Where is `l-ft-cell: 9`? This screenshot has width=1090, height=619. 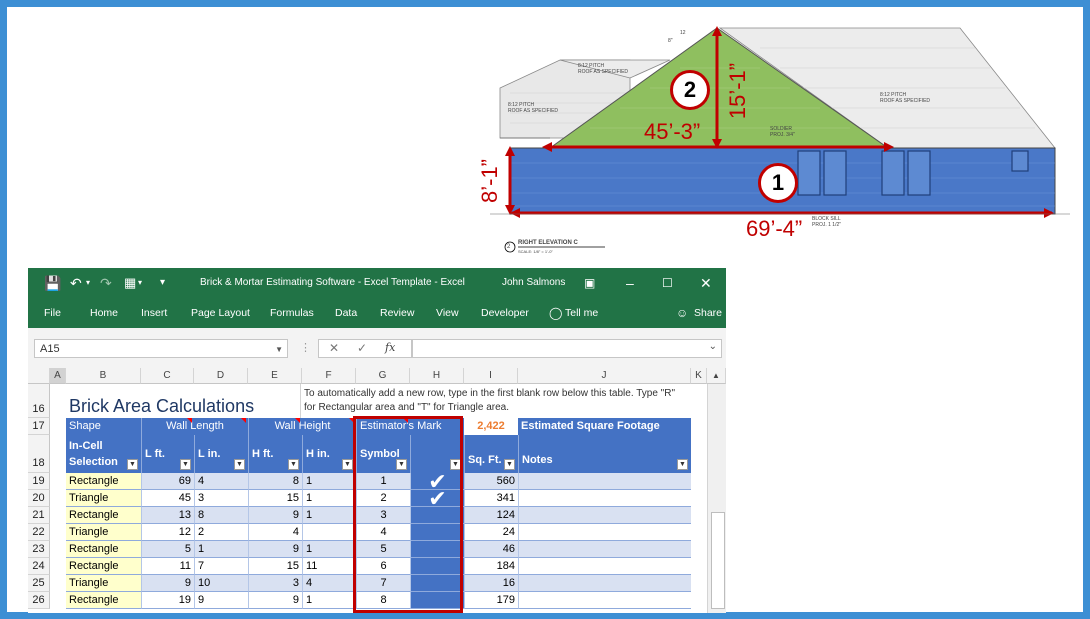
l-ft-cell: 9 is located at coordinates (167, 583).